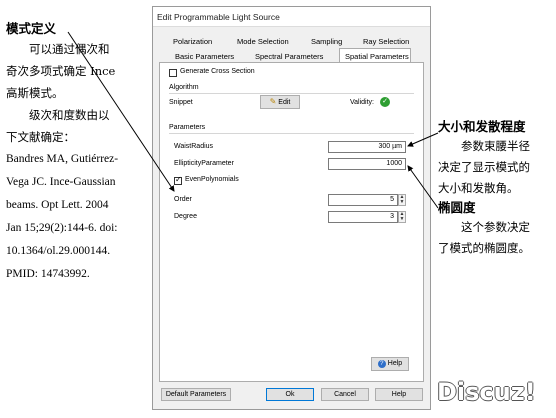  Describe the element at coordinates (486, 392) in the screenshot. I see `watermark-logo: Discuz!` at that location.